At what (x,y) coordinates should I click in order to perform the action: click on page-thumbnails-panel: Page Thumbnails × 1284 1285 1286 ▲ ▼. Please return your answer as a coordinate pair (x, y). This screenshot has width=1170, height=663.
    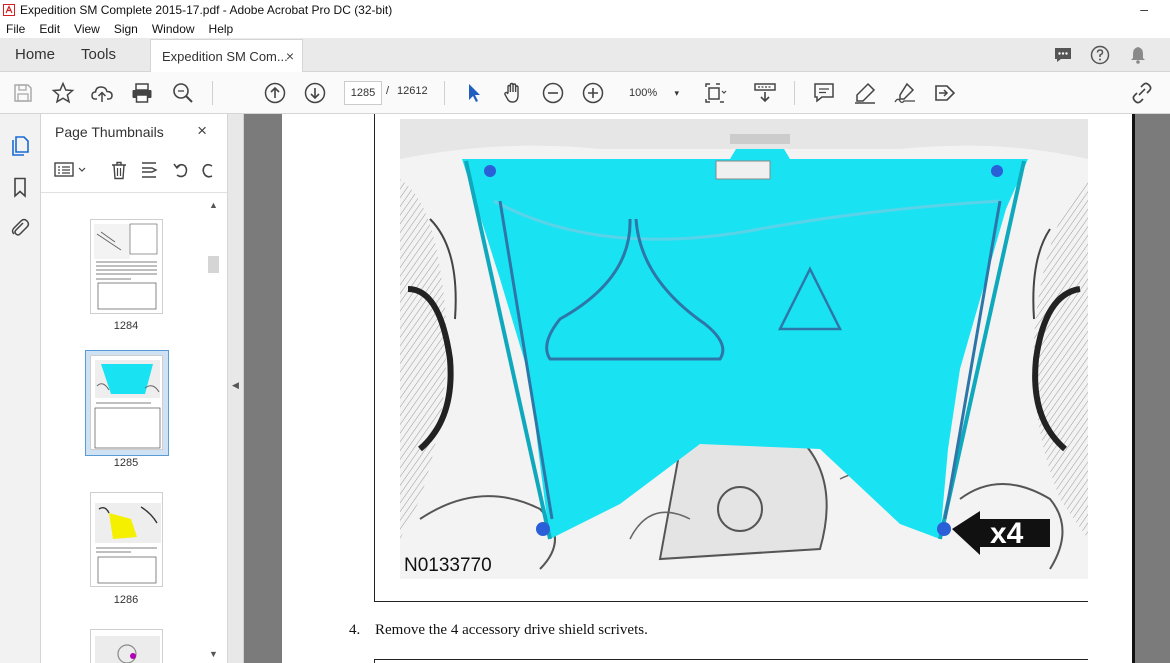
    Looking at the image, I should click on (134, 388).